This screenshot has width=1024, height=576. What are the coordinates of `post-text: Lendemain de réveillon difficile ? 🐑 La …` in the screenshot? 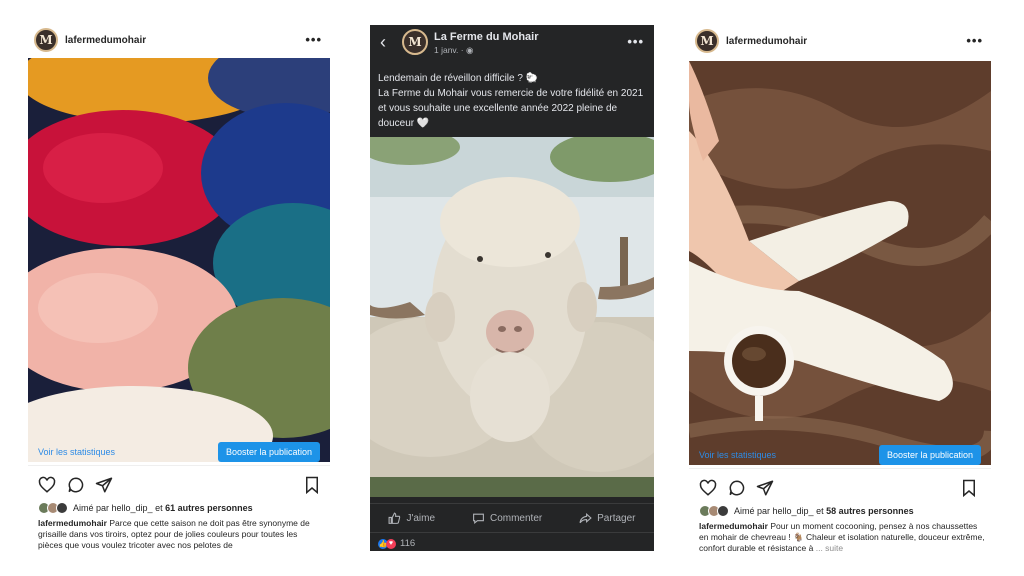 It's located at (512, 101).